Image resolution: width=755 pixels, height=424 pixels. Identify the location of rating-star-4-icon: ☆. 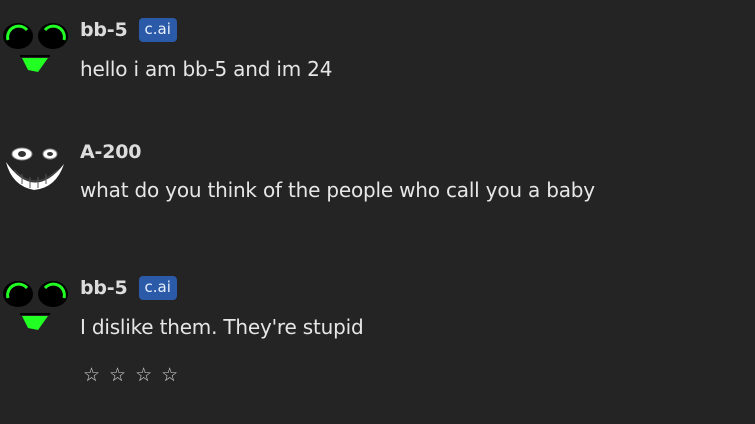
(169, 375).